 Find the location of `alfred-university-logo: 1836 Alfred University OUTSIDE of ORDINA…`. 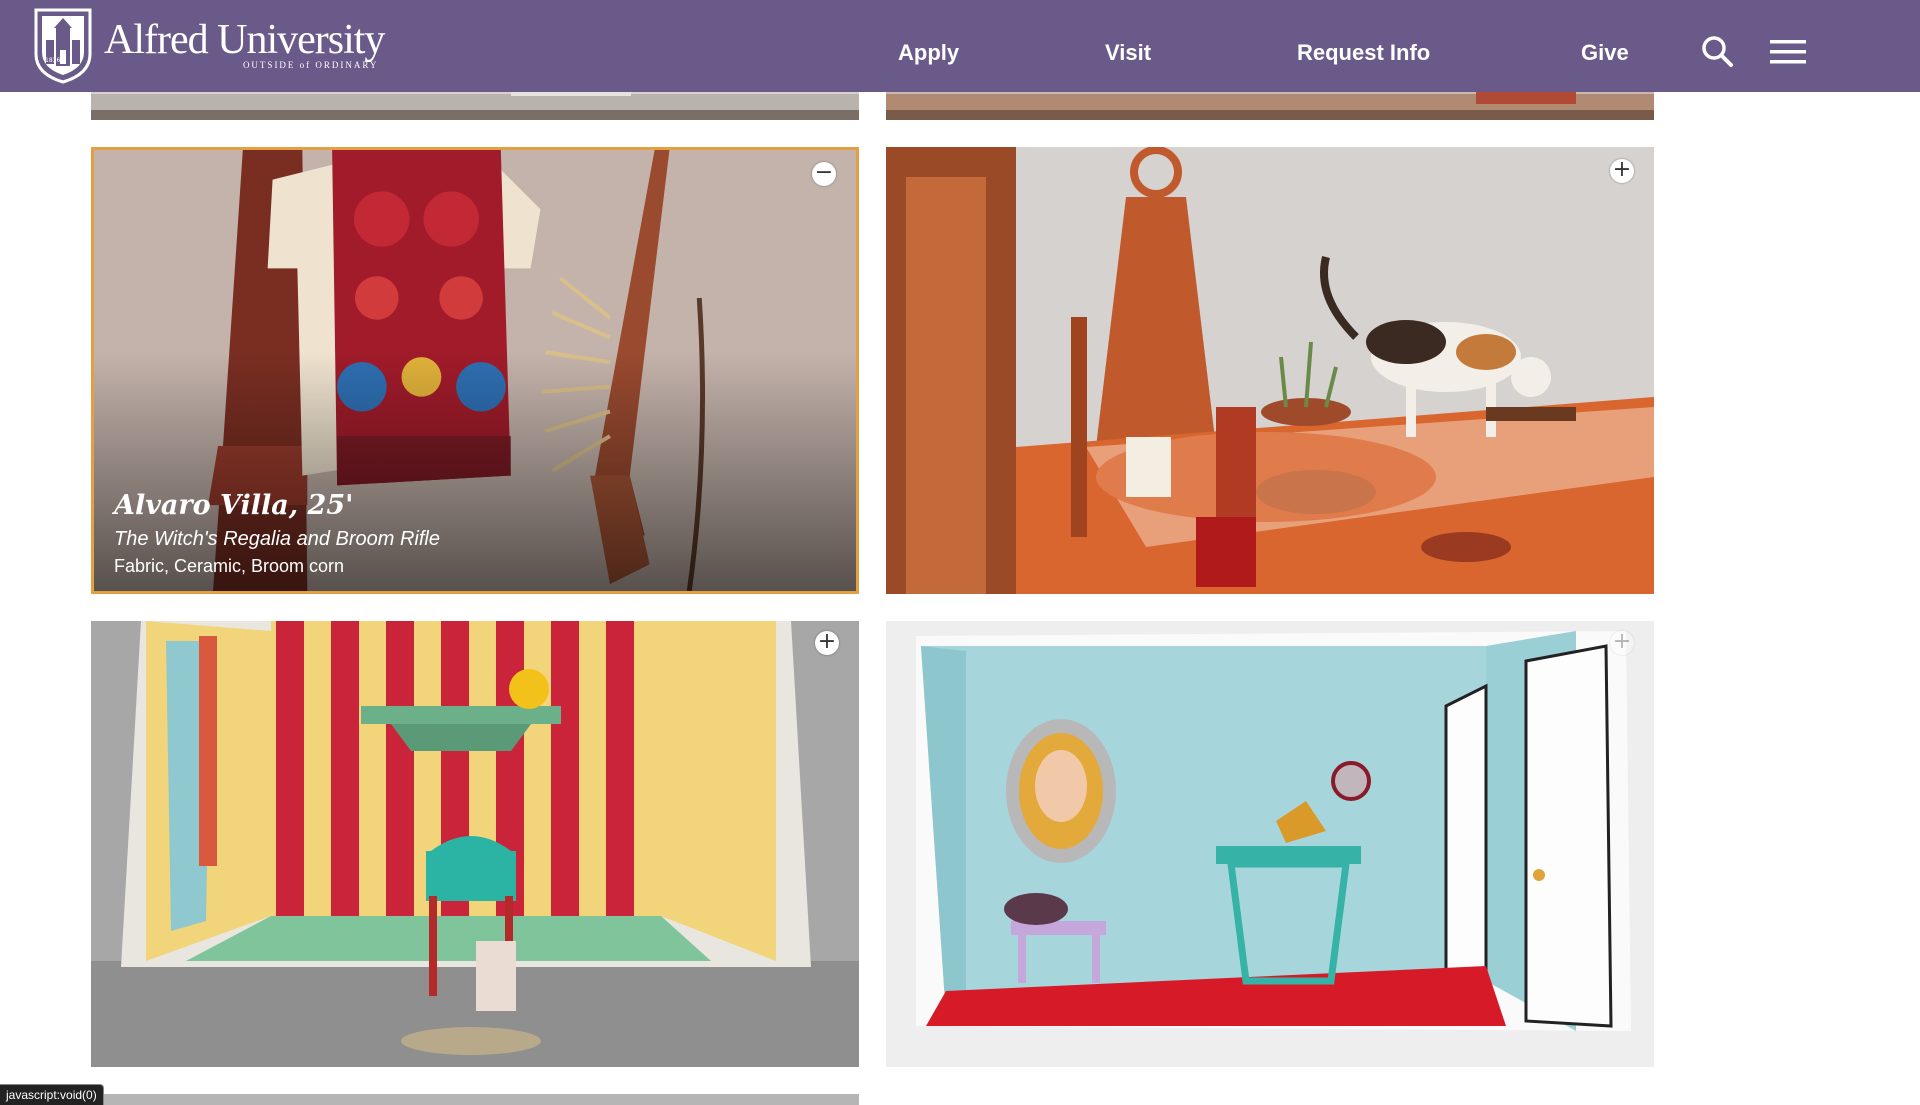

alfred-university-logo: 1836 Alfred University OUTSIDE of ORDINA… is located at coordinates (208, 44).